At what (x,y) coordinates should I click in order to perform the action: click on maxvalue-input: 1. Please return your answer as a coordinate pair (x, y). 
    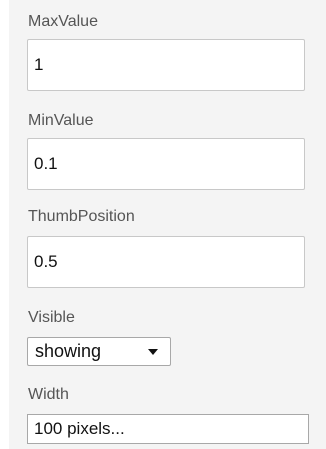
    Looking at the image, I should click on (166, 65).